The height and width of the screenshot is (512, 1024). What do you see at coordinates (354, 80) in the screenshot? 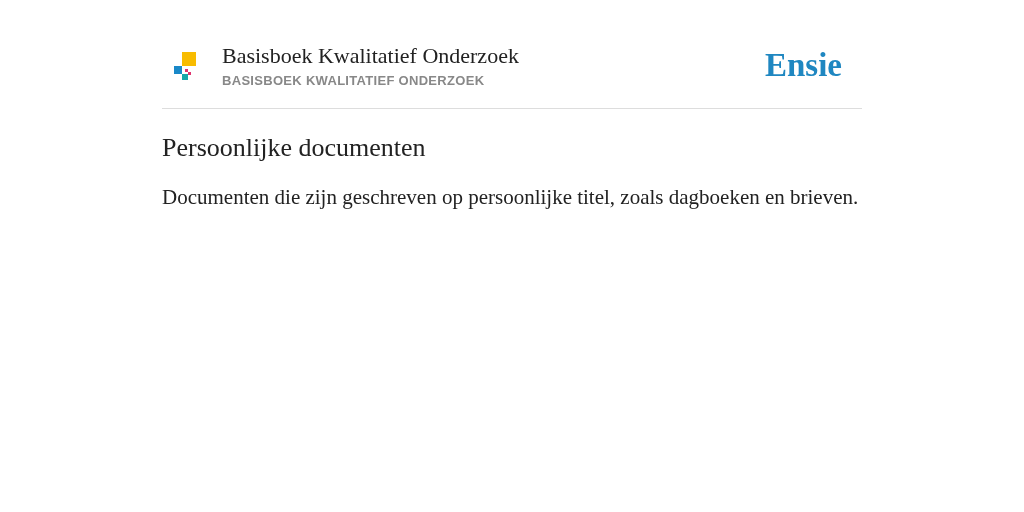
I see `site-subtitle: BASISBOEK KWALITATIEF ONDERZOEK` at bounding box center [354, 80].